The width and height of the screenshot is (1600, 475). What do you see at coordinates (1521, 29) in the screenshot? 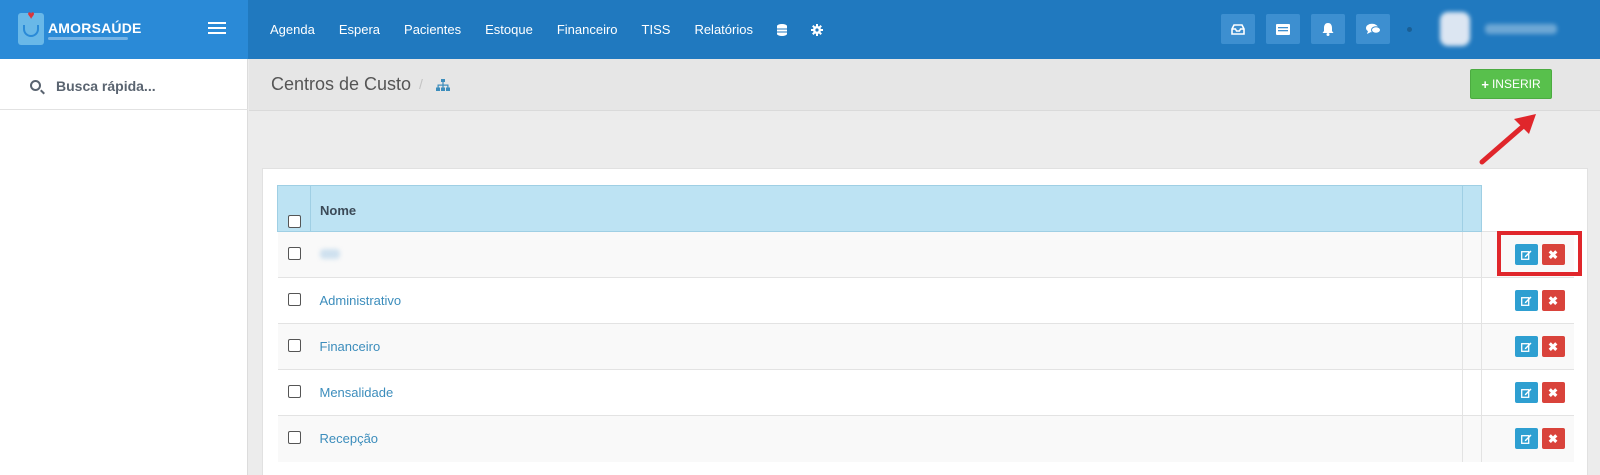
I see `user-name` at bounding box center [1521, 29].